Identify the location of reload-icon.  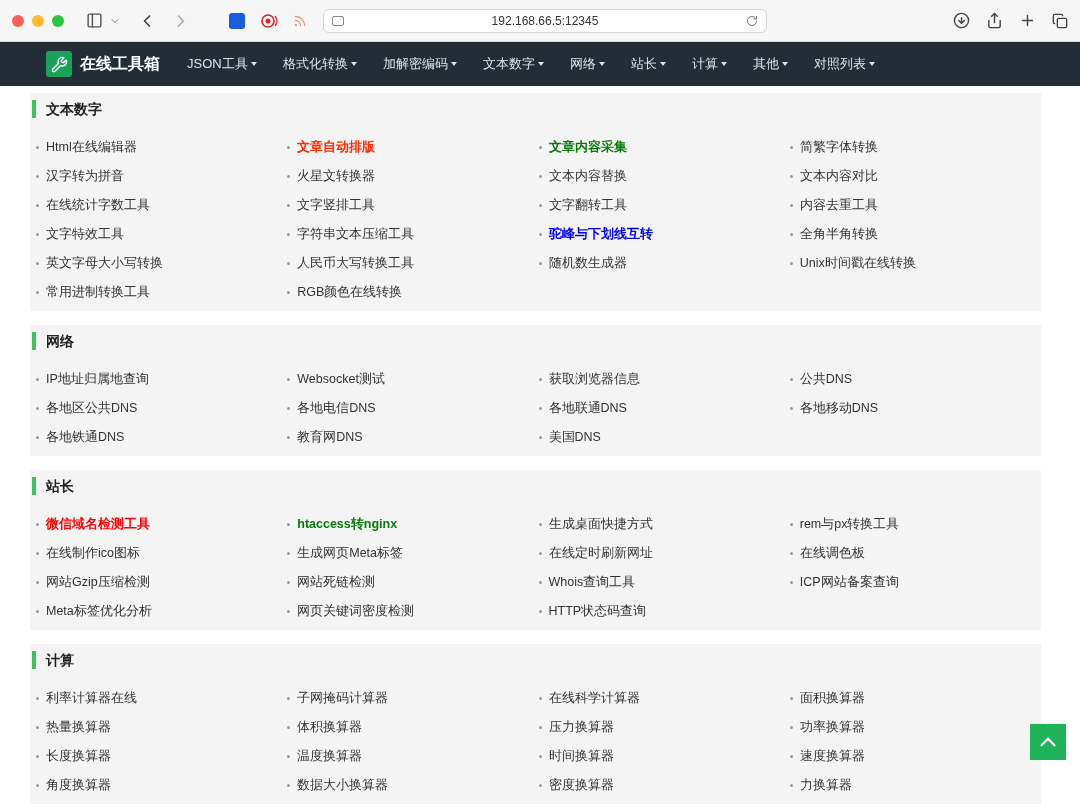
(752, 20).